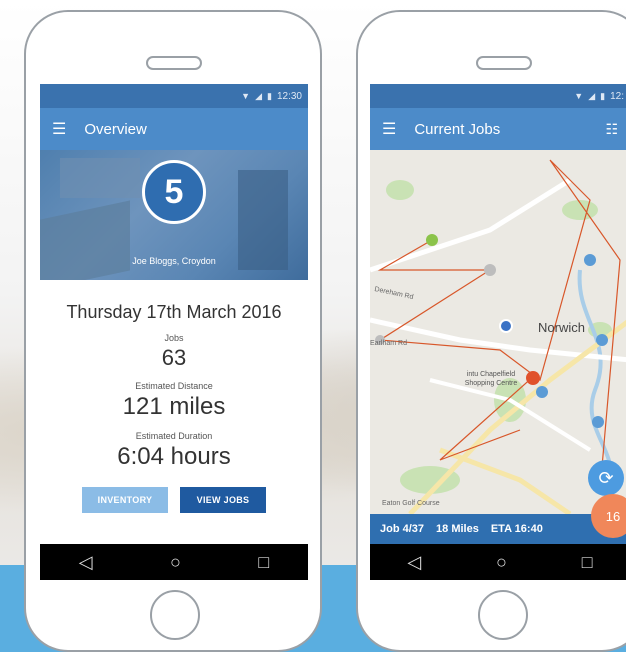  I want to click on job-summary-bar: Job 4/37 18 Miles ETA 16:40, so click(498, 529).